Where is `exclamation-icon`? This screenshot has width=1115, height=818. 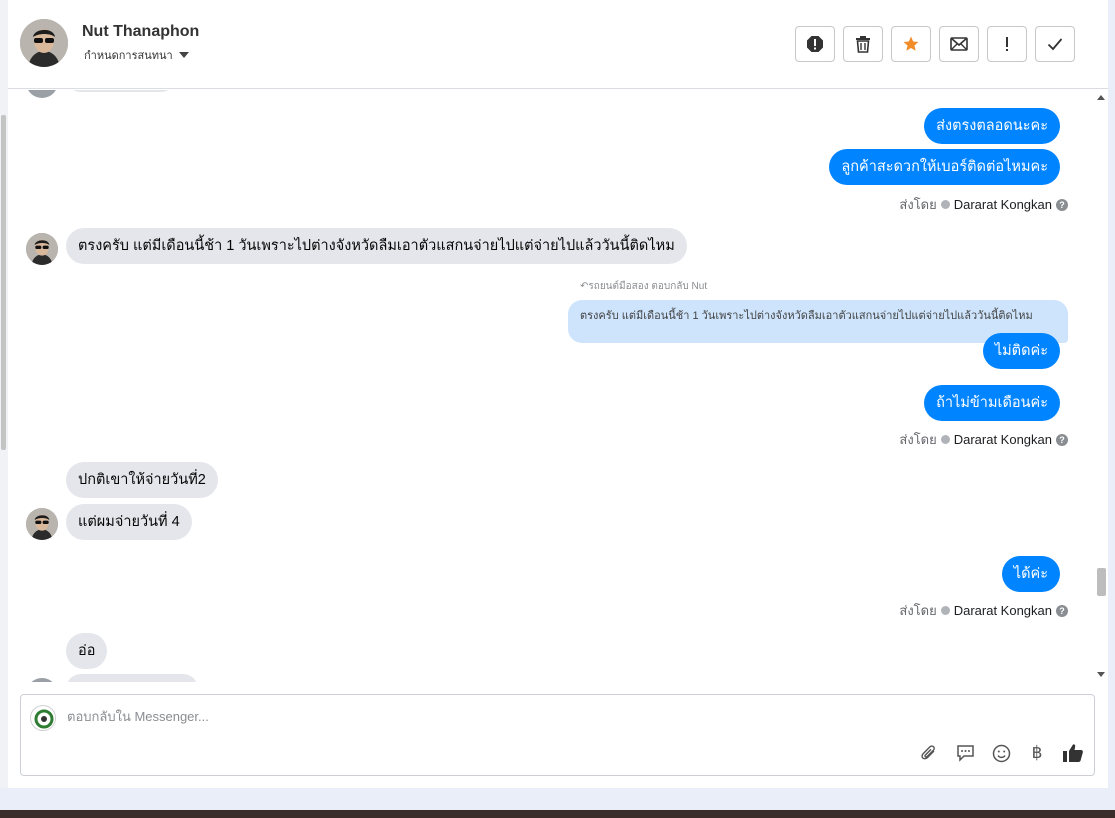
exclamation-icon is located at coordinates (1007, 44).